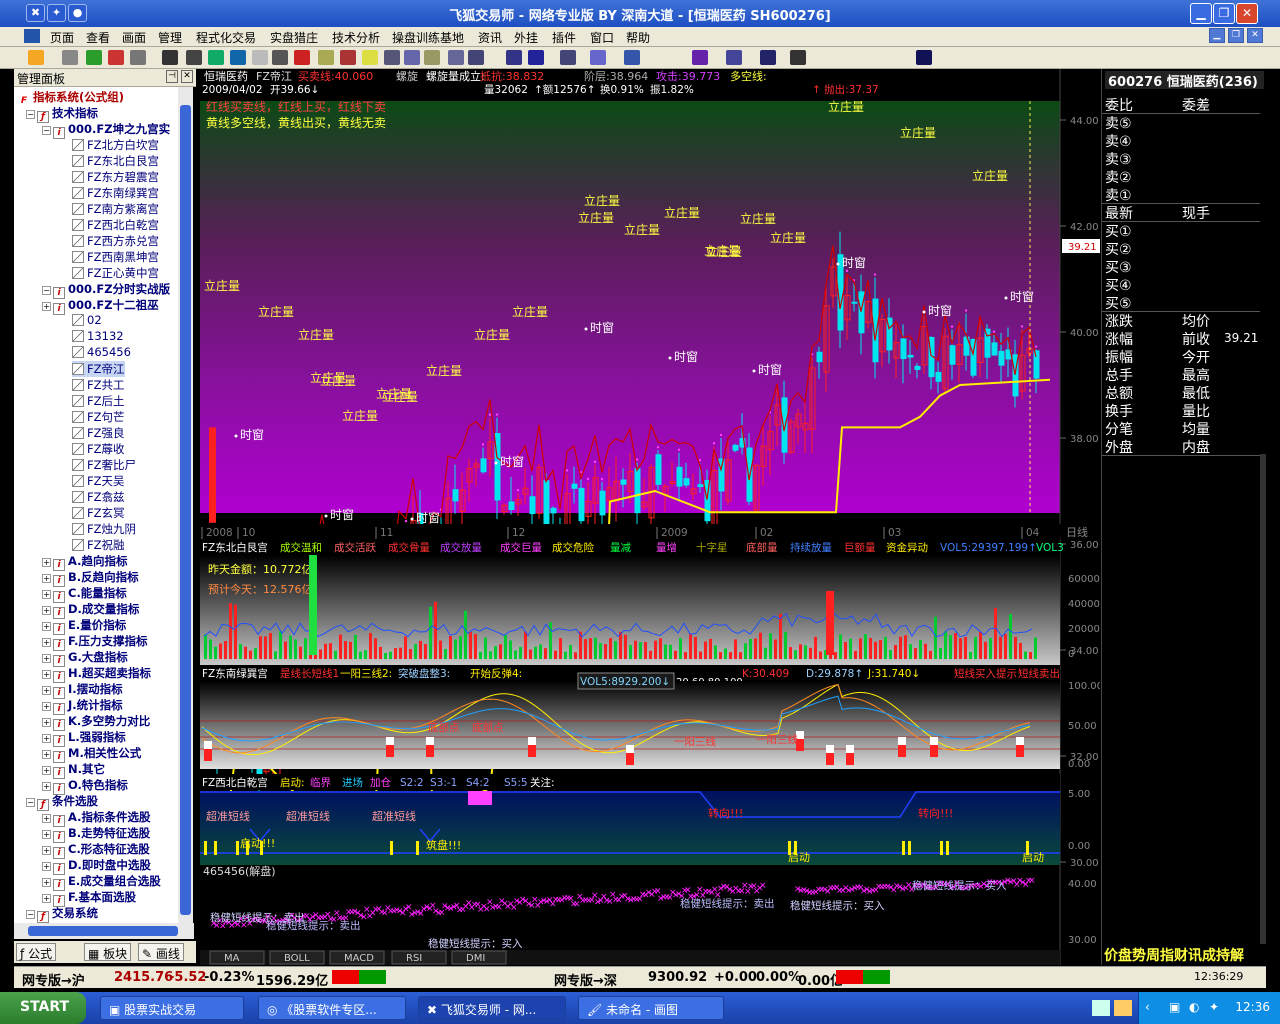 The width and height of the screenshot is (1280, 1024). What do you see at coordinates (172, 1008) in the screenshot?
I see `task-stock-trade: ▣ 股票实战交易` at bounding box center [172, 1008].